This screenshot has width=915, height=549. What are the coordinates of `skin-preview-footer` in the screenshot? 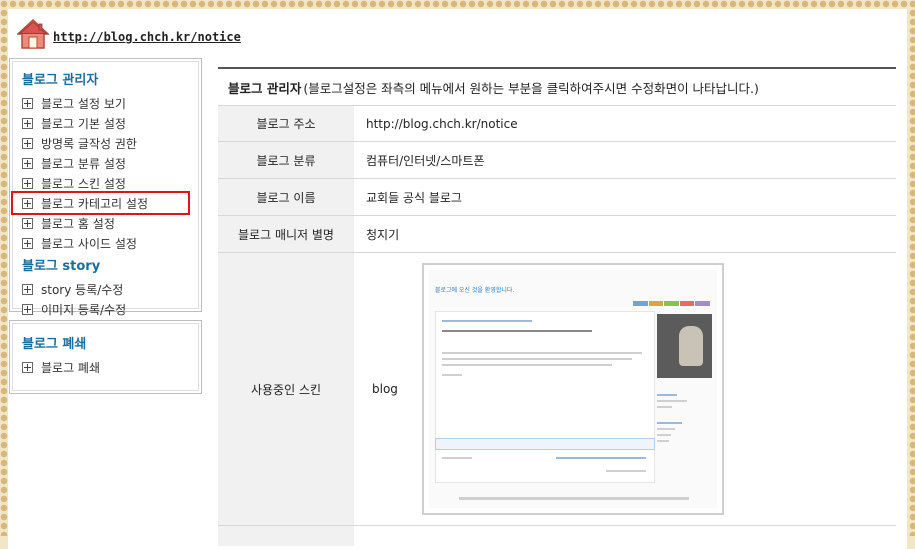 It's located at (573, 498).